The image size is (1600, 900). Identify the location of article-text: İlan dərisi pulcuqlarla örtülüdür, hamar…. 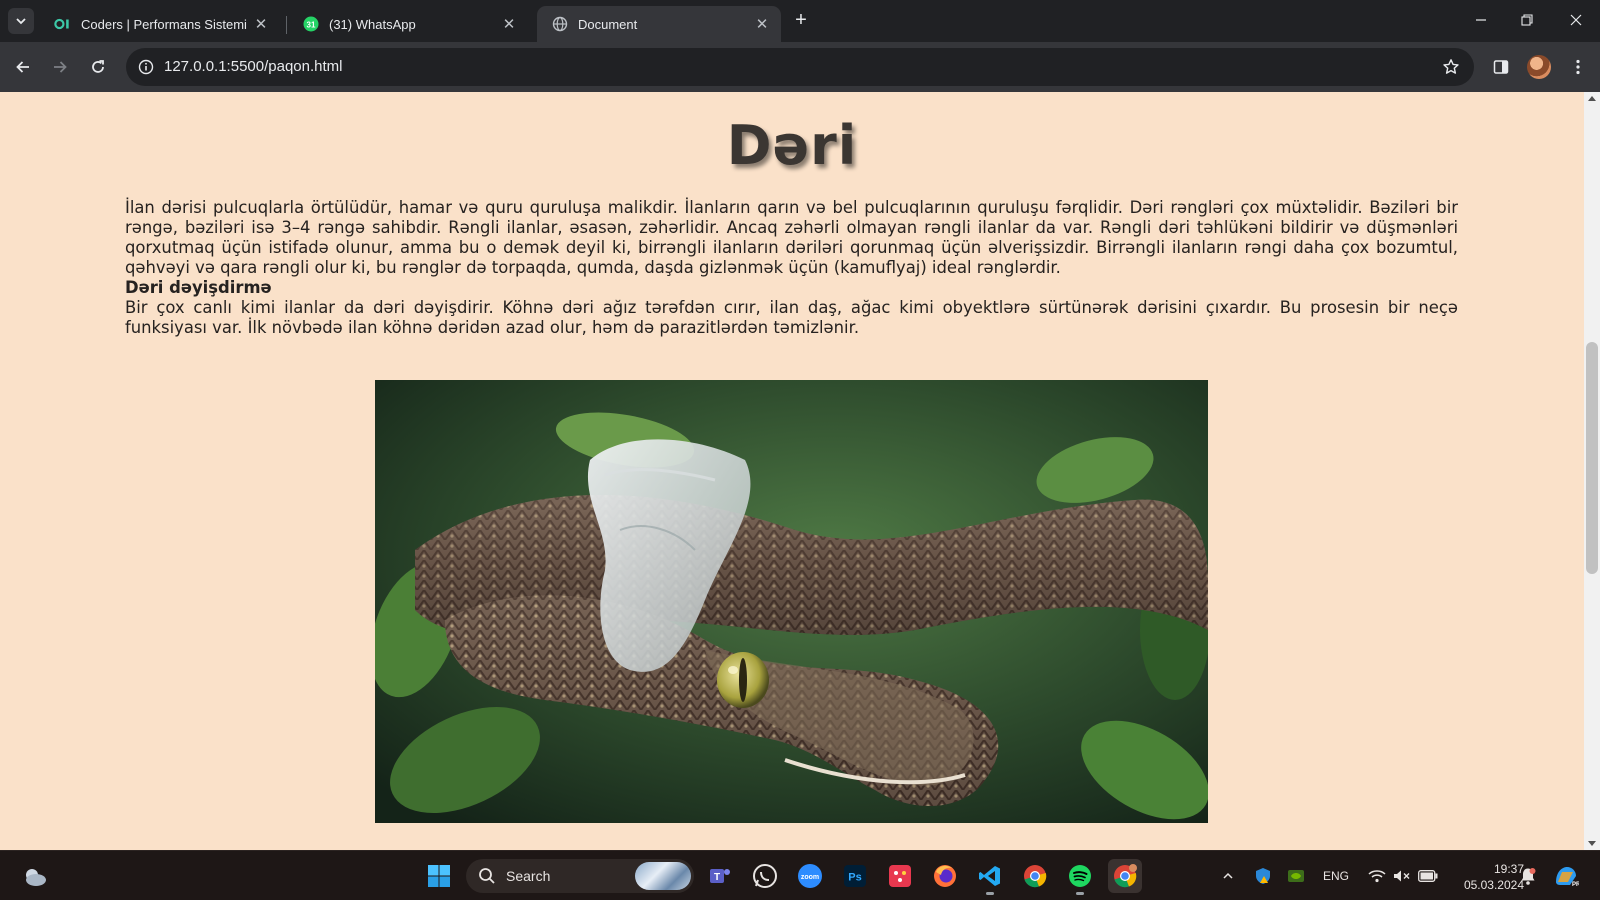
(791, 268).